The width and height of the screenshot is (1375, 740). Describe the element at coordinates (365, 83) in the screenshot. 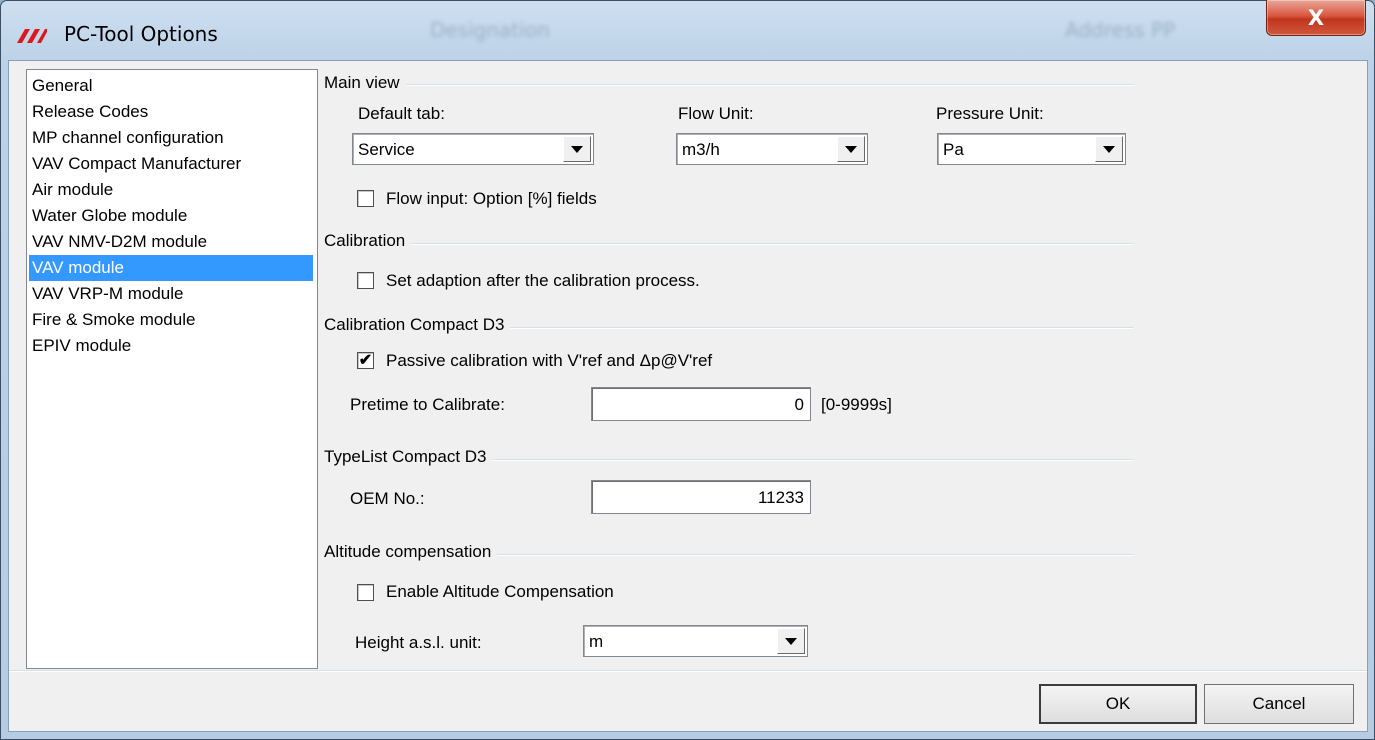

I see `main-view-group-title: Main view` at that location.